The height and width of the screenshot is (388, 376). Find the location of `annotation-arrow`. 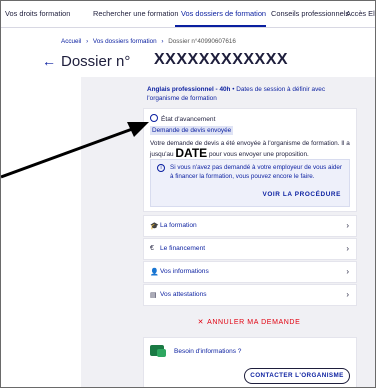

annotation-arrow is located at coordinates (75, 150).